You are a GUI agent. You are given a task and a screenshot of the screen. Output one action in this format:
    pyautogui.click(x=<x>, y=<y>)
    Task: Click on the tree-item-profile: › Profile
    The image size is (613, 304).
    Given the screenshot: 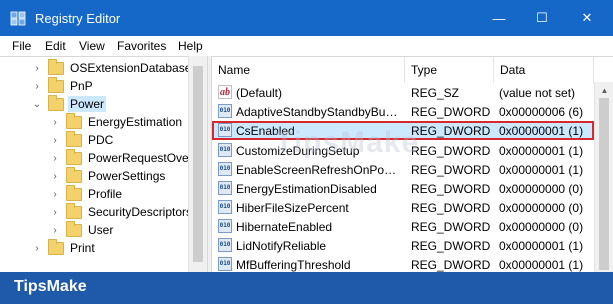 What is the action you would take?
    pyautogui.click(x=87, y=193)
    